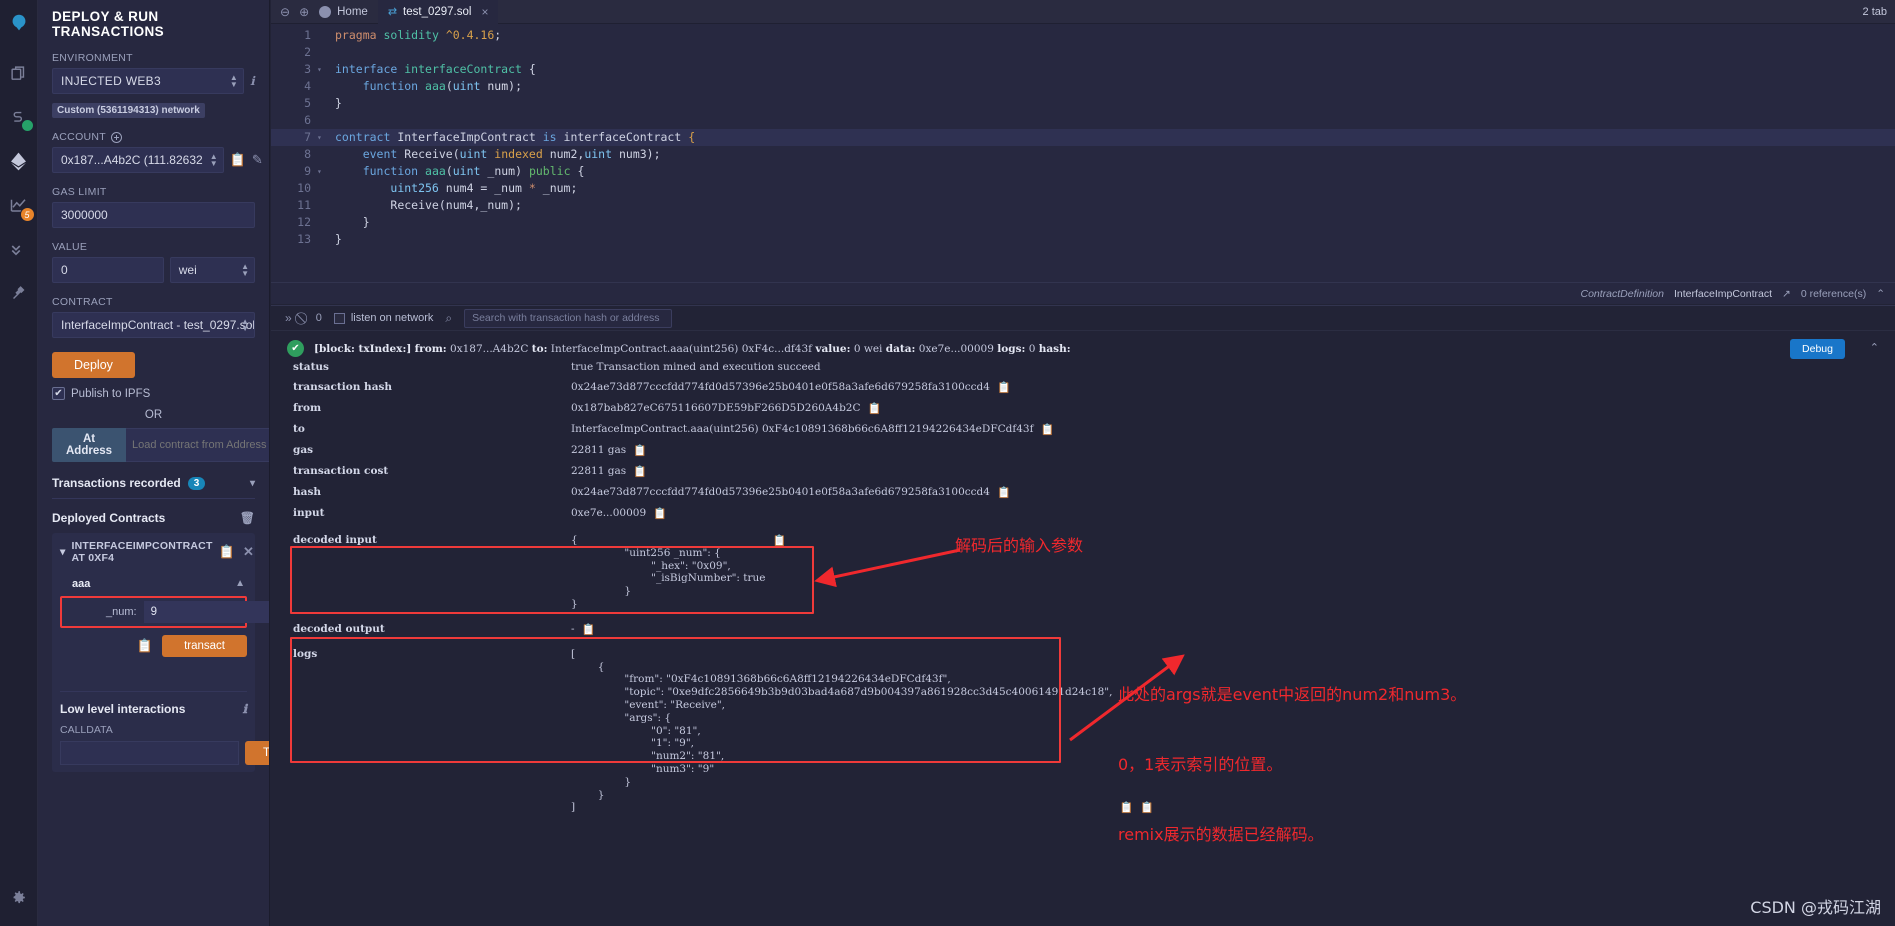 The image size is (1895, 926). Describe the element at coordinates (58, 393) in the screenshot. I see `publish-ipfs-checkbox: ✔` at that location.